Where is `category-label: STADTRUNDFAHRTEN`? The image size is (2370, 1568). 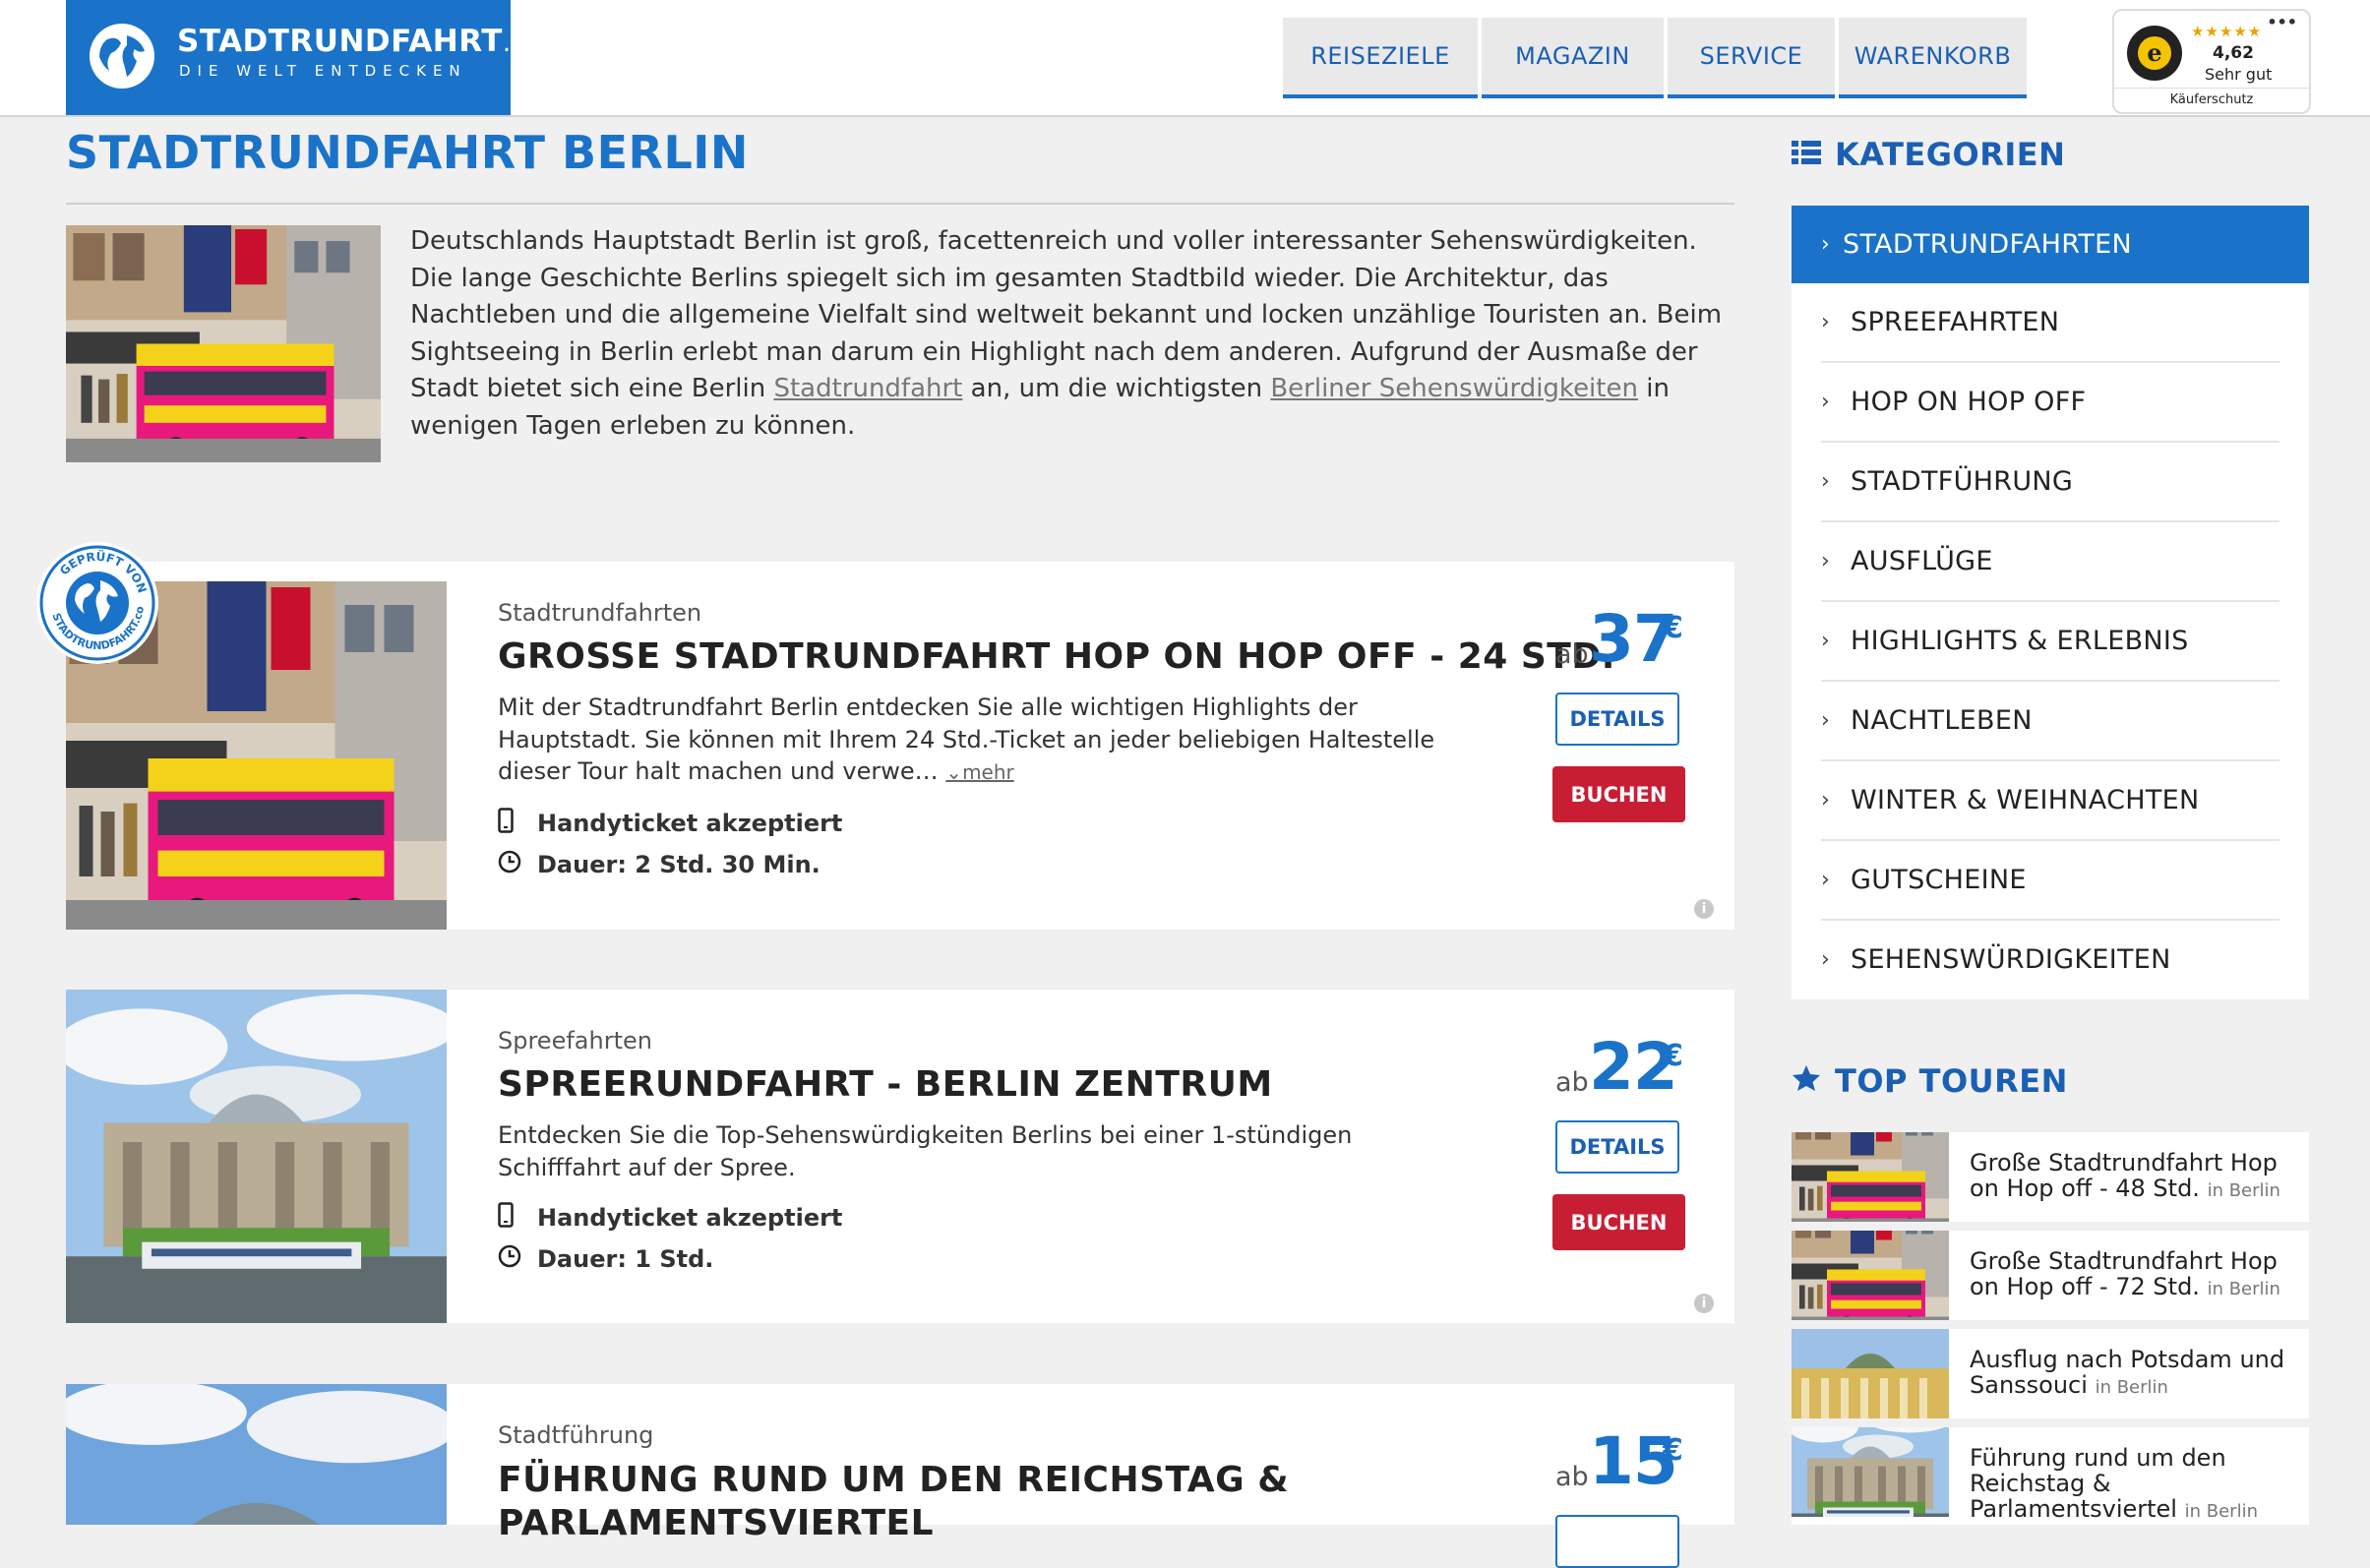
category-label: STADTRUNDFAHRTEN is located at coordinates (1988, 244).